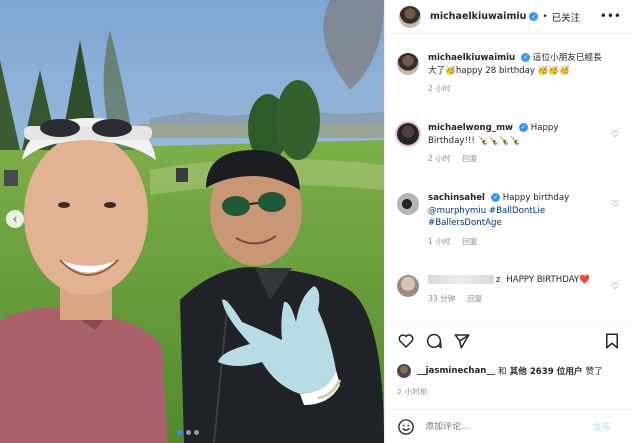  Describe the element at coordinates (406, 341) in the screenshot. I see `heart-icon` at that location.